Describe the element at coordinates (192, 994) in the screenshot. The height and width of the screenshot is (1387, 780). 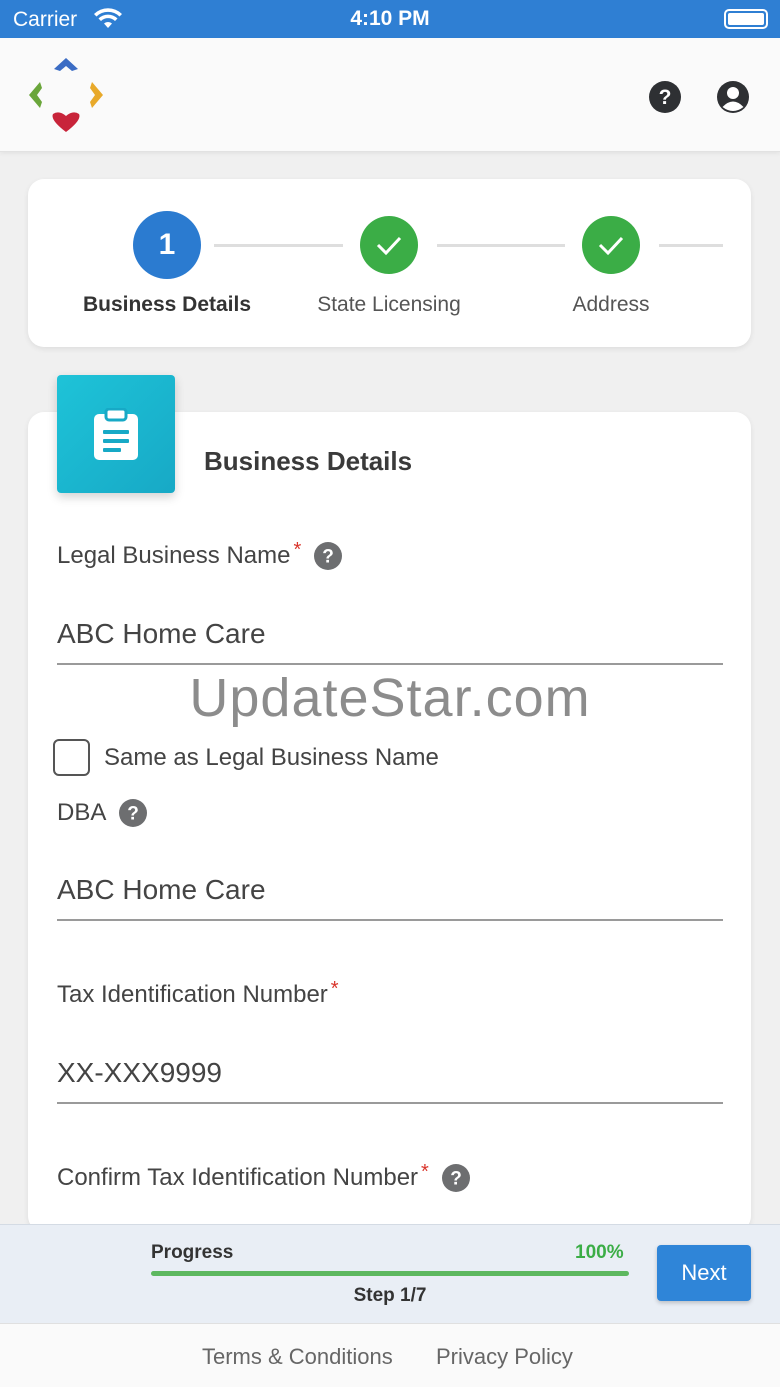
I see `tax-id-label-text: Tax Identification Number` at that location.